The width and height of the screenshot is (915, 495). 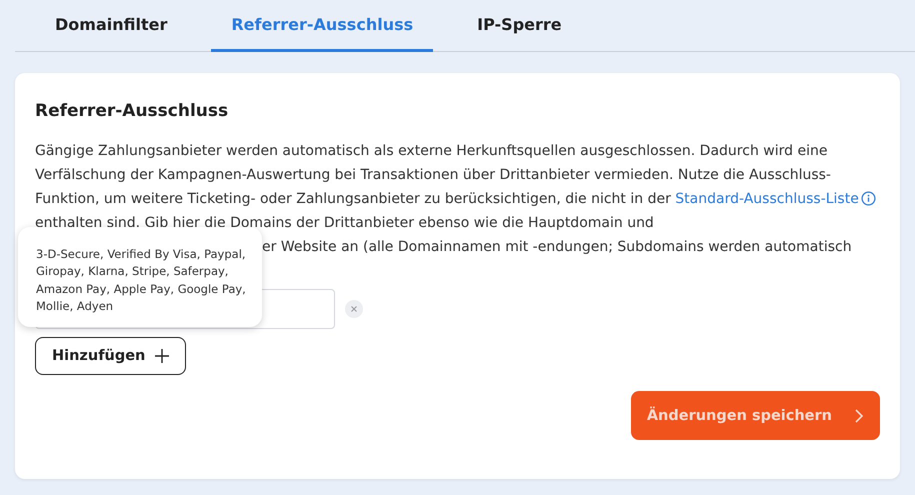 What do you see at coordinates (859, 415) in the screenshot?
I see `chevron-right-icon` at bounding box center [859, 415].